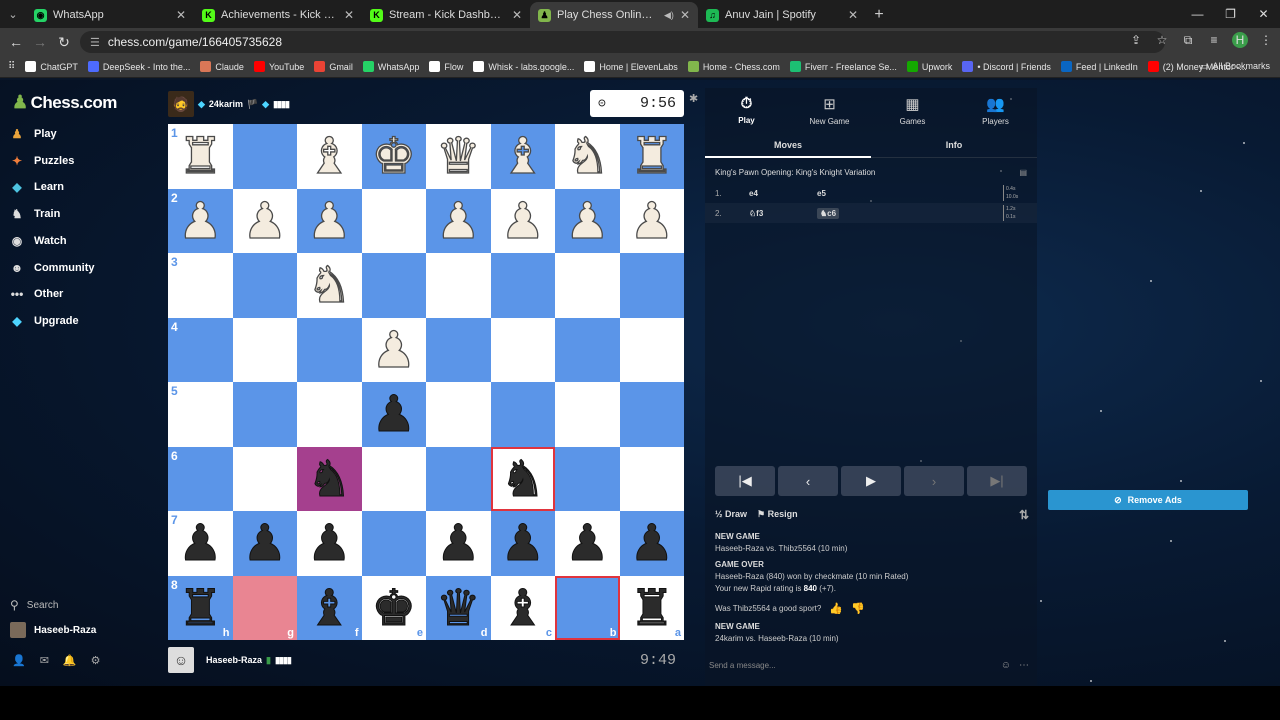 The image size is (1280, 720). Describe the element at coordinates (912, 110) in the screenshot. I see `tab-games: ▦ Games` at that location.